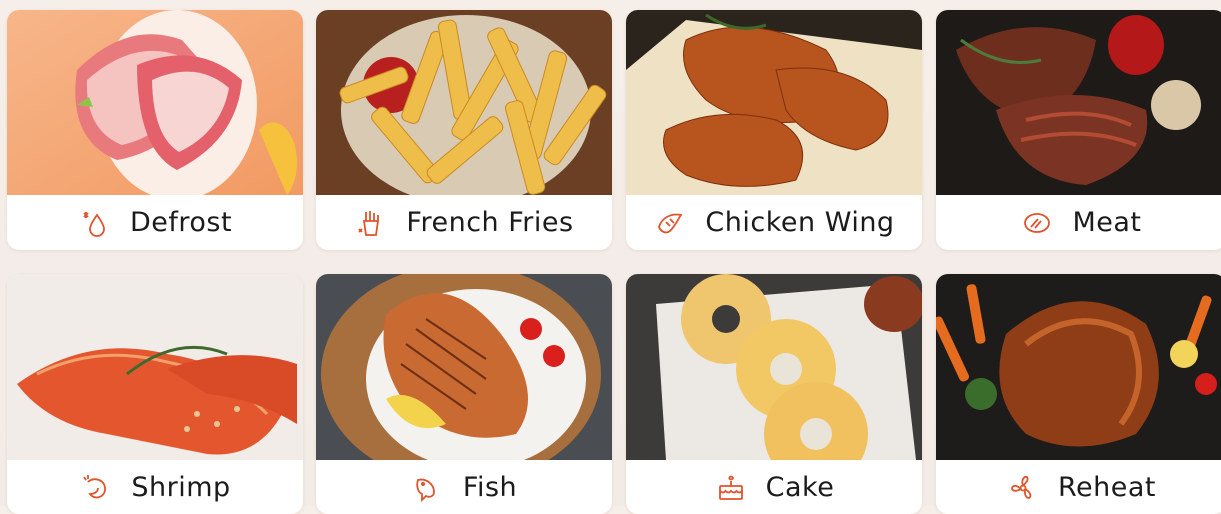 The height and width of the screenshot is (514, 1221). I want to click on program-label: Defrost, so click(181, 222).